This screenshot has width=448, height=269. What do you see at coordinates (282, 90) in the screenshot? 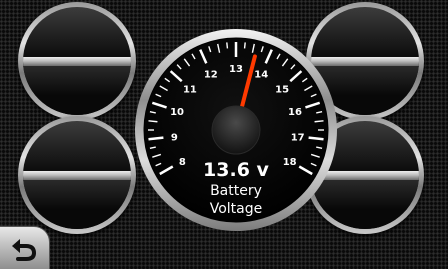
I see `tick-label: 15` at bounding box center [282, 90].